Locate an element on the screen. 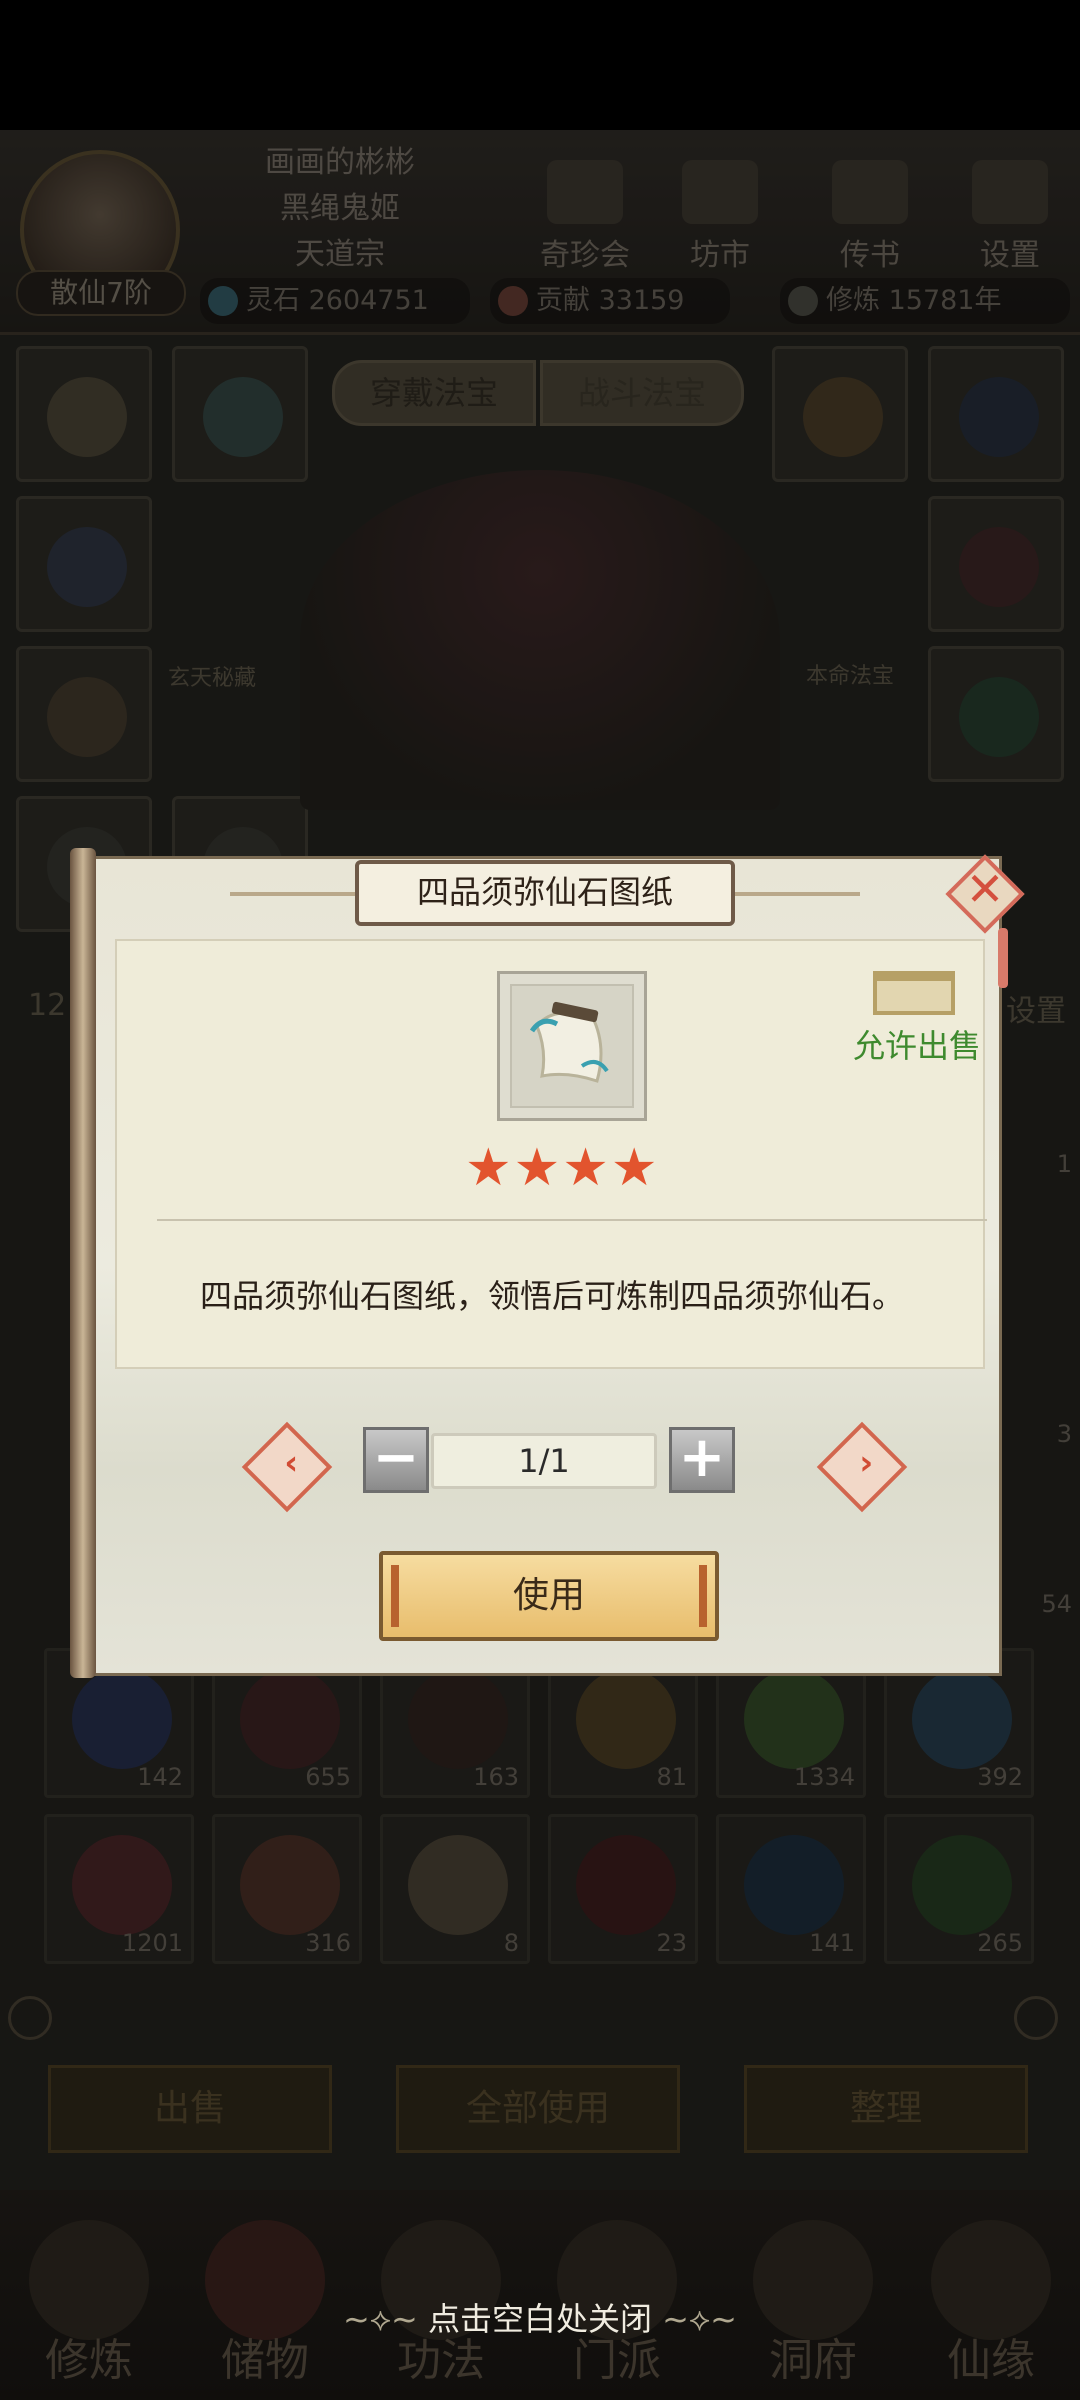 This screenshot has height=2400, width=1080. use-button: 使用 is located at coordinates (549, 1596).